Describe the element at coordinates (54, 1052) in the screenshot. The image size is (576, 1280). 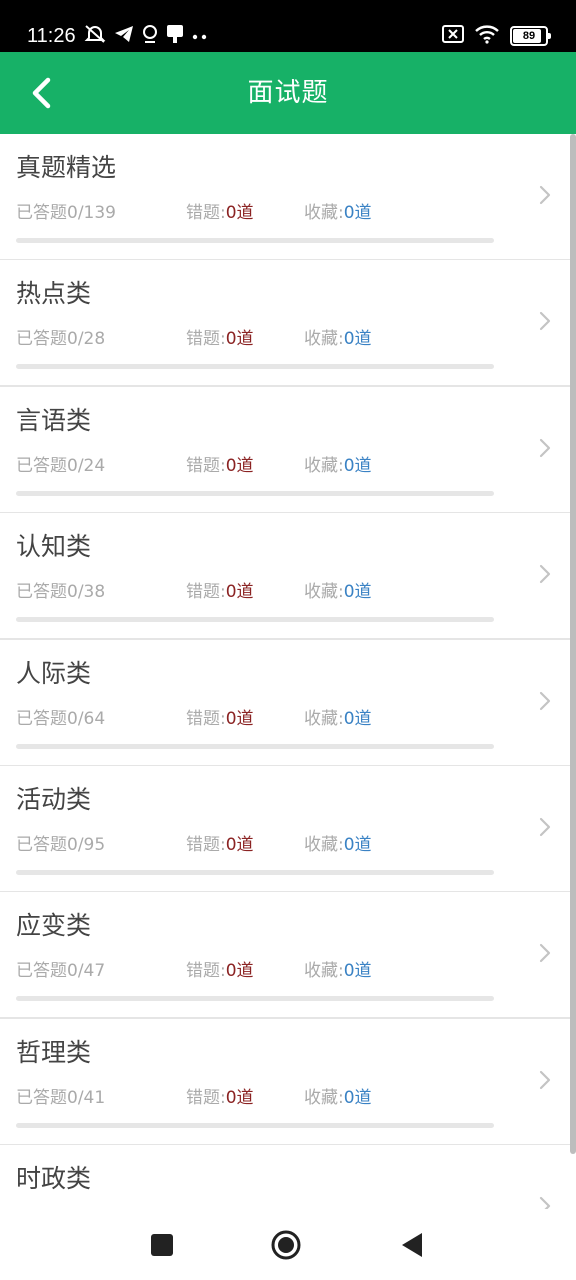
I see `category-title: 哲理类` at that location.